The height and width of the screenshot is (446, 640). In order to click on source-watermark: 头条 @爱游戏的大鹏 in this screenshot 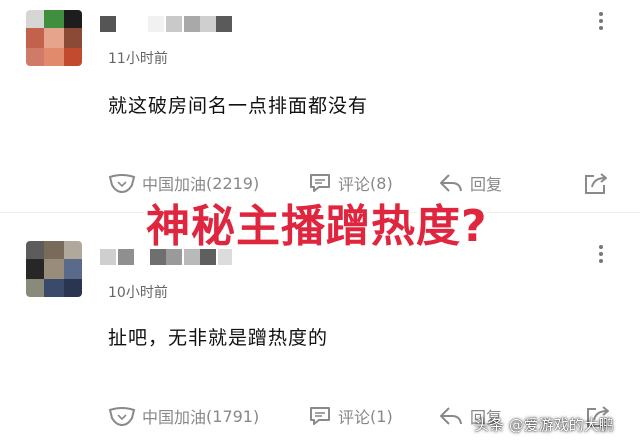, I will do `click(544, 425)`.